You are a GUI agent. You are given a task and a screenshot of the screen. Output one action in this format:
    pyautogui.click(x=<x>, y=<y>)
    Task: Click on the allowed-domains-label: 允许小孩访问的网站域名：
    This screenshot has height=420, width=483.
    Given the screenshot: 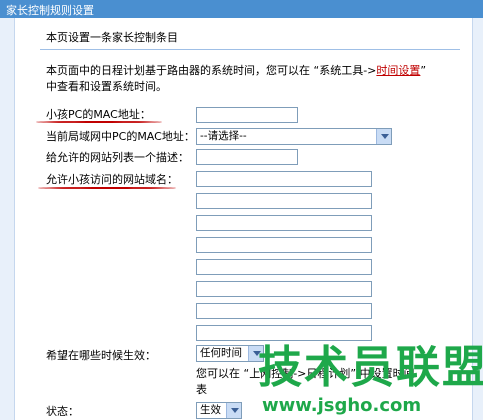 What is the action you would take?
    pyautogui.click(x=112, y=179)
    